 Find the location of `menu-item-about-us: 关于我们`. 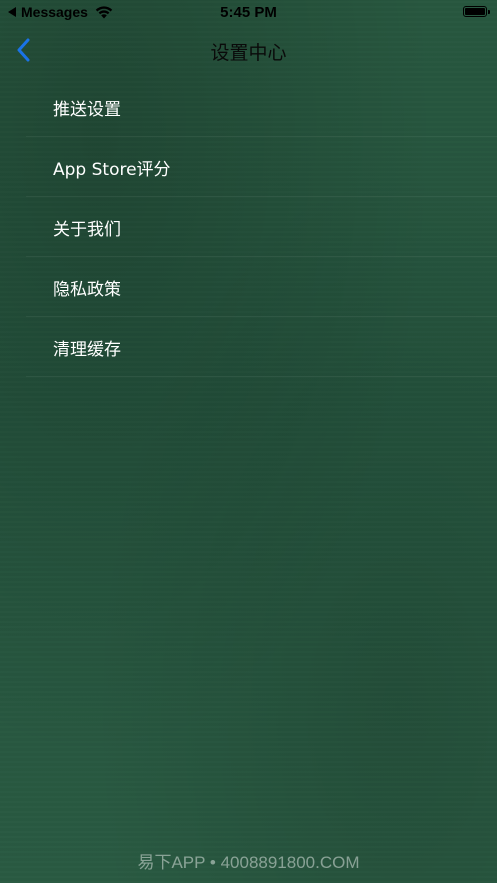

menu-item-about-us: 关于我们 is located at coordinates (248, 227).